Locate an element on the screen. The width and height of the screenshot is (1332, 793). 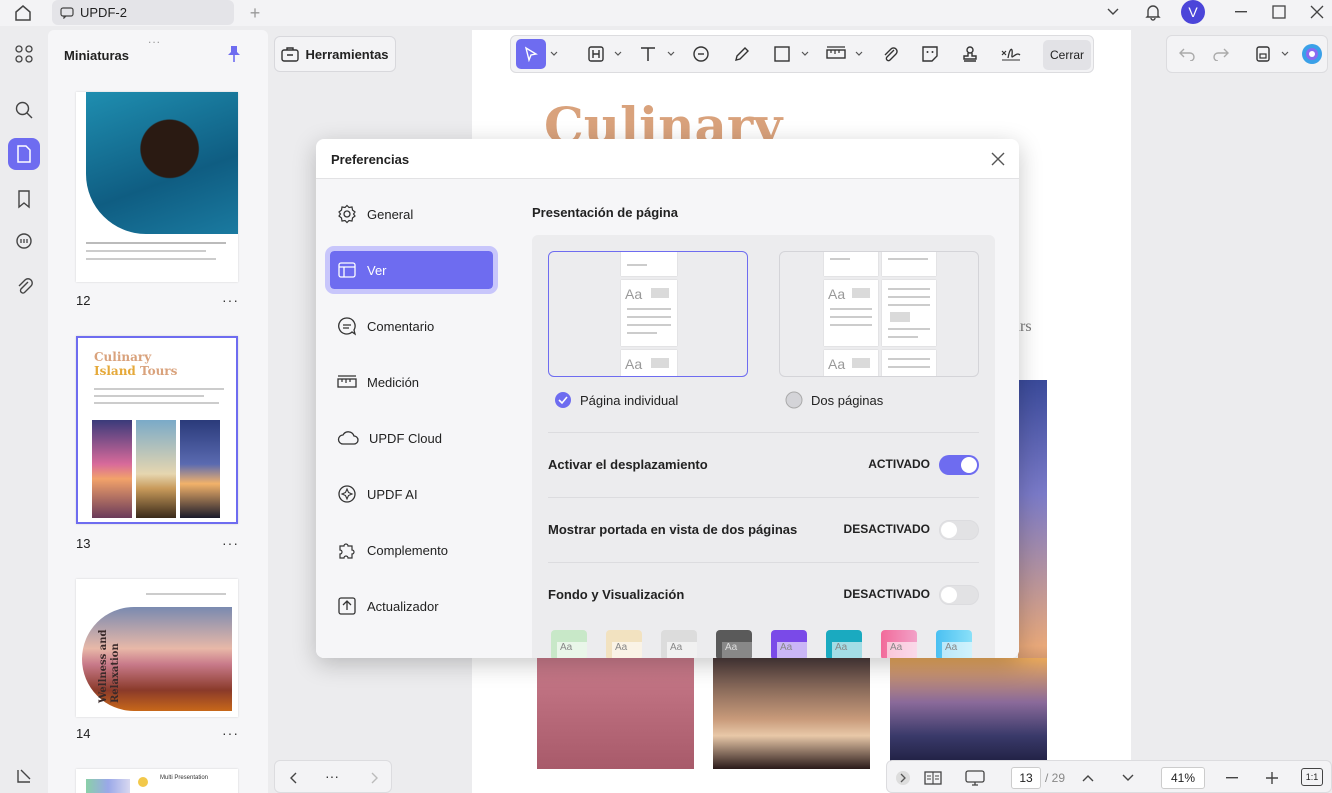
background-swatch-green: Aa is located at coordinates (569, 644).